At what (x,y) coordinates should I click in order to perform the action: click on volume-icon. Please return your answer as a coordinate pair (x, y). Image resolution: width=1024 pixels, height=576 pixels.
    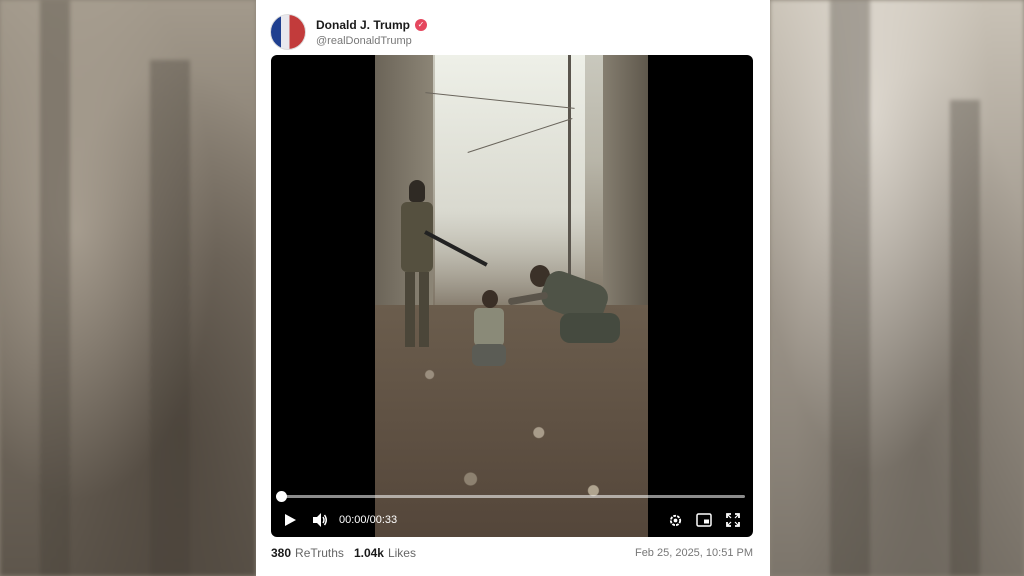
    Looking at the image, I should click on (320, 520).